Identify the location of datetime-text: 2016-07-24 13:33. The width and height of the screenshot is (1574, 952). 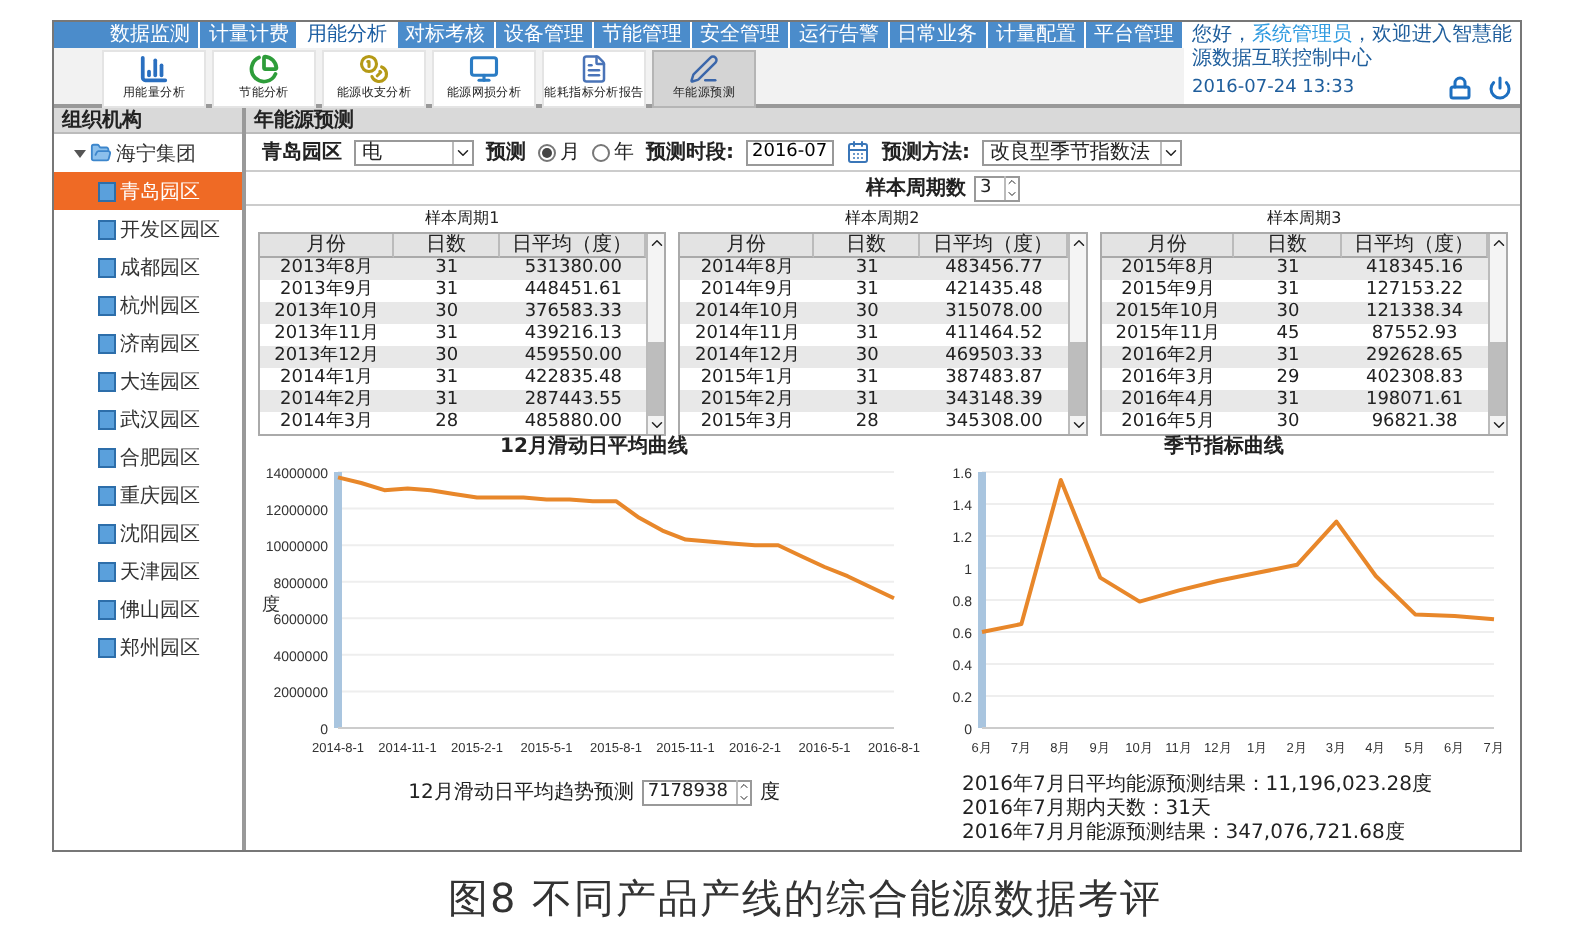
(1273, 88).